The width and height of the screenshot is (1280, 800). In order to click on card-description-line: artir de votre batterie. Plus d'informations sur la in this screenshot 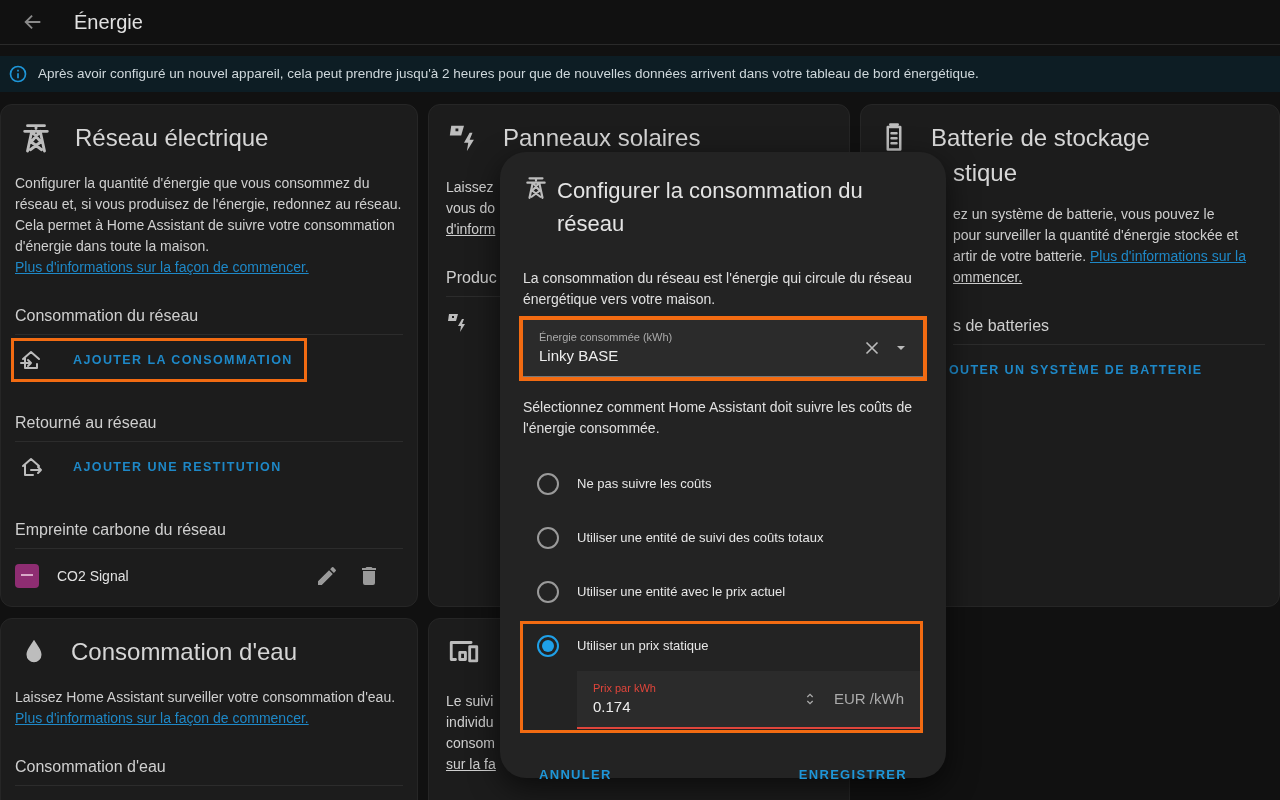, I will do `click(1099, 256)`.